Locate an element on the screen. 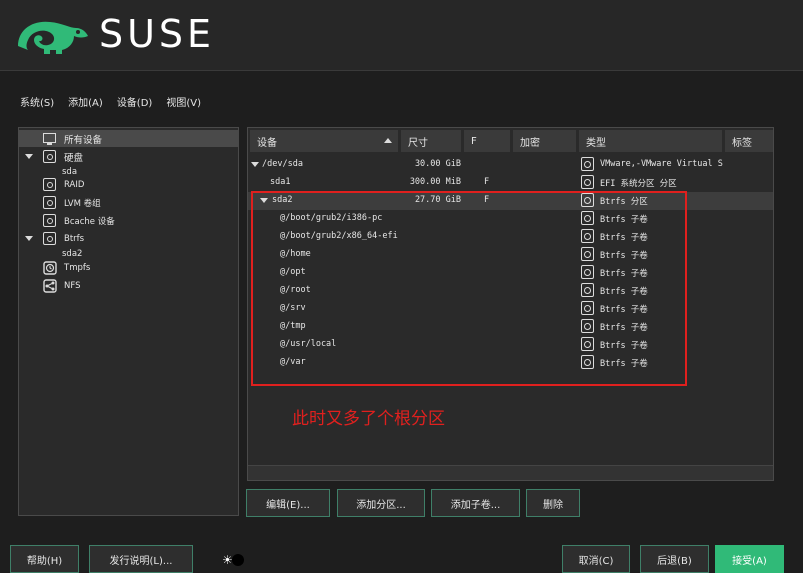 This screenshot has width=803, height=573. monitor-icon is located at coordinates (49, 139).